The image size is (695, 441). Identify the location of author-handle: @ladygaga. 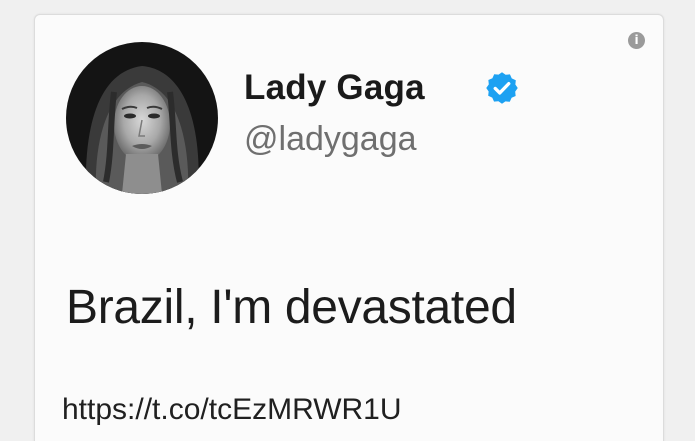
(330, 139).